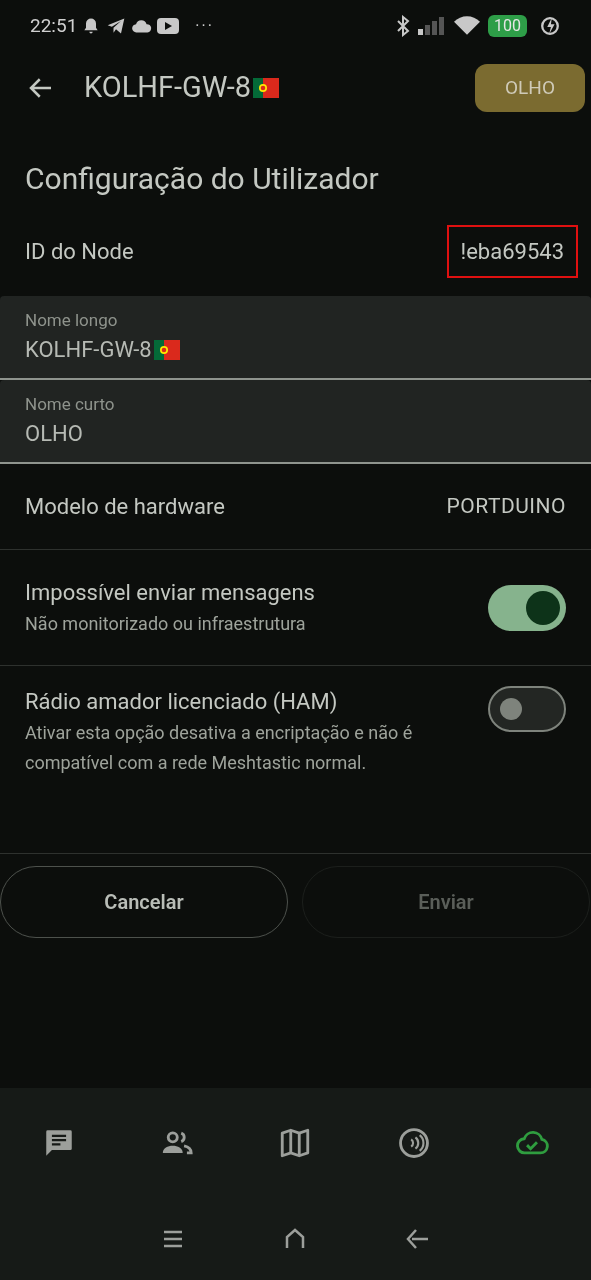 This screenshot has height=1280, width=591. I want to click on node-id-label: ID do Node, so click(79, 251).